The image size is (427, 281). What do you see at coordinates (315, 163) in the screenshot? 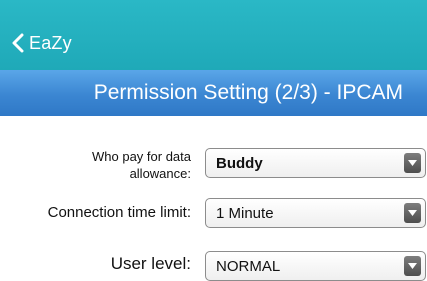
I see `data-allowance-select: Buddy` at bounding box center [315, 163].